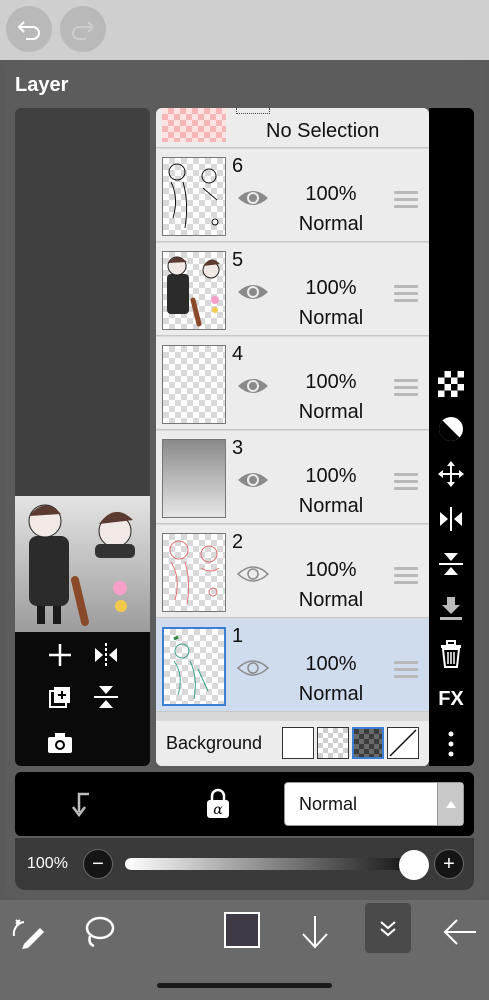 The height and width of the screenshot is (1000, 489). I want to click on move-layer-button, so click(451, 474).